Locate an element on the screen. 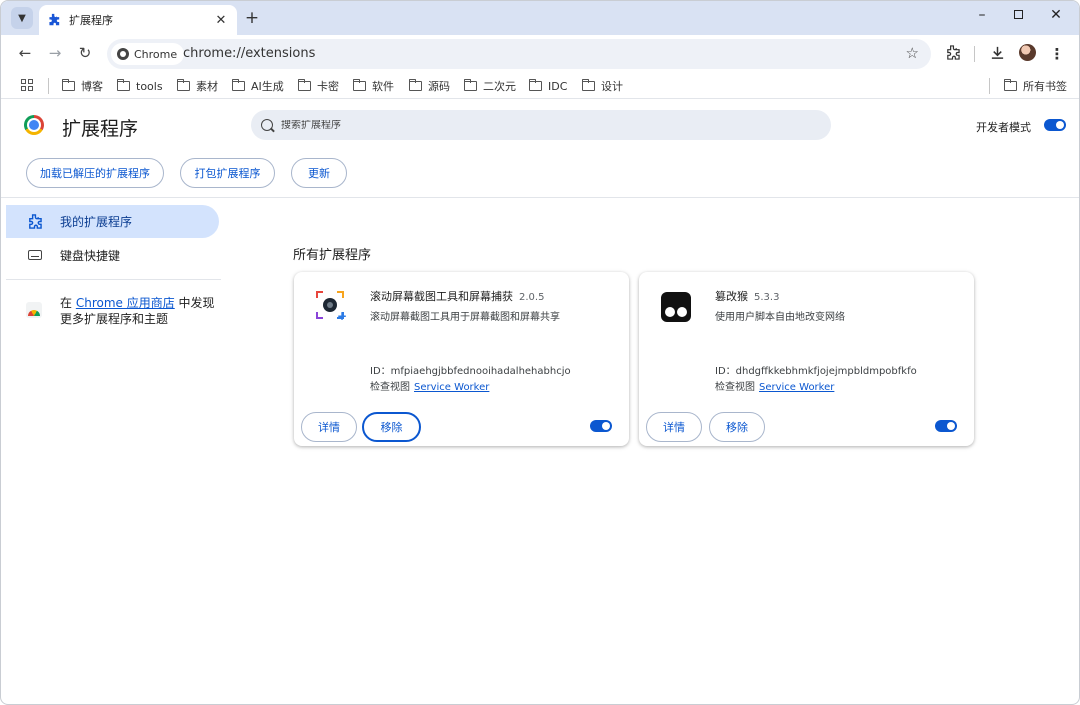 This screenshot has width=1080, height=705. new-tab-button: + is located at coordinates (252, 18).